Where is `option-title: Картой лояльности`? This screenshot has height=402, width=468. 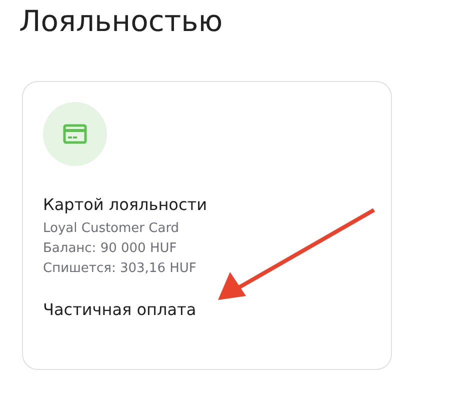 option-title: Картой лояльности is located at coordinates (125, 205).